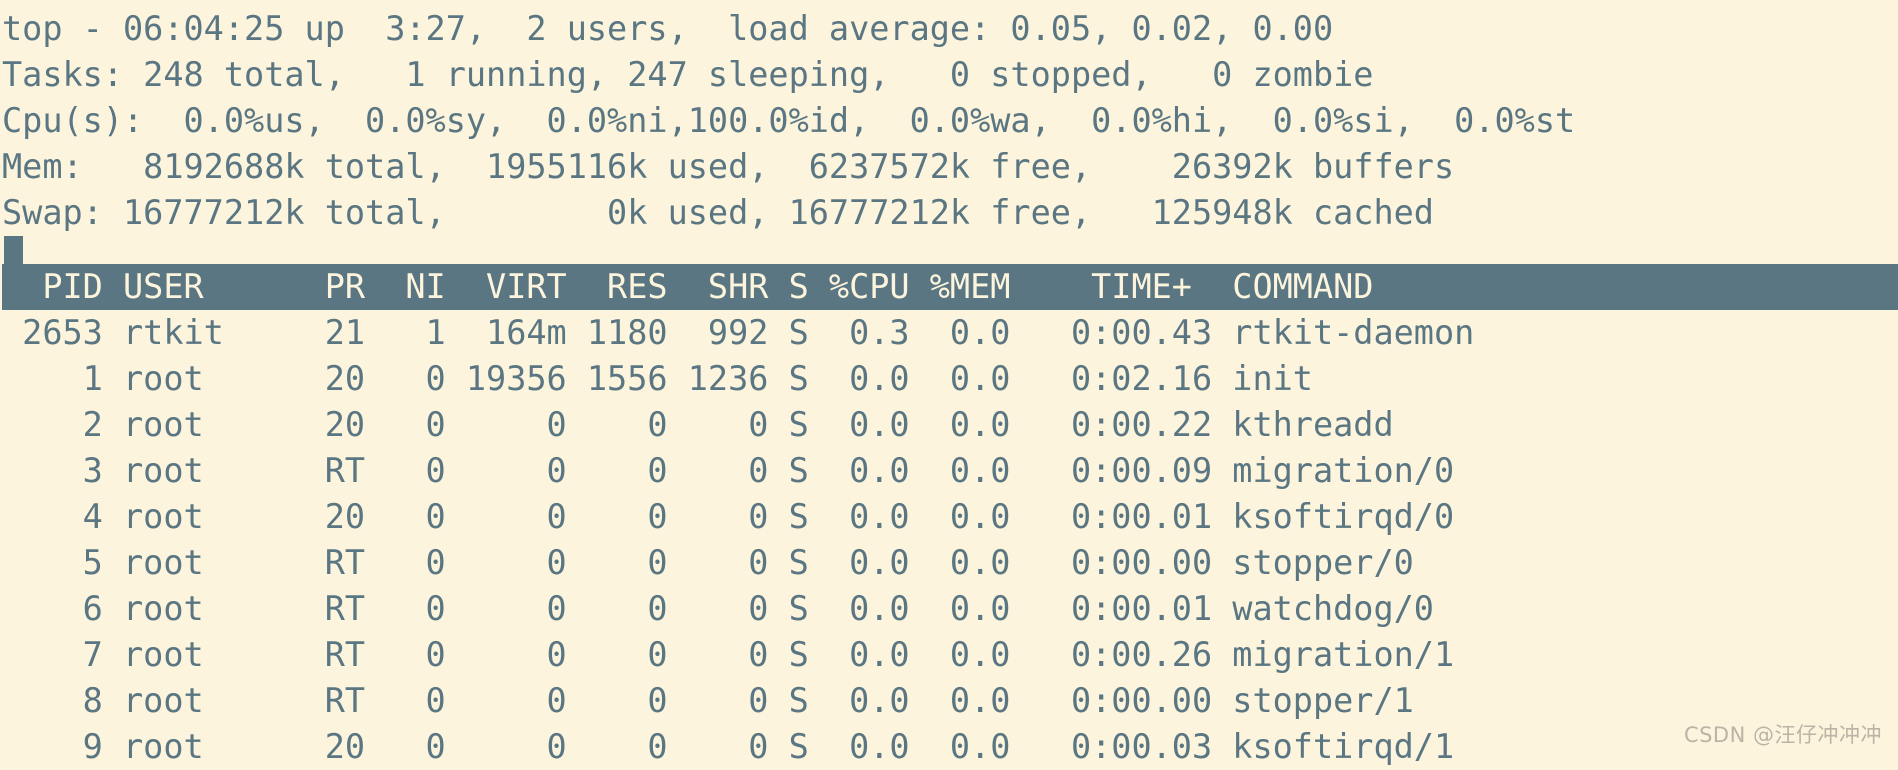 This screenshot has width=1898, height=770. What do you see at coordinates (1782, 735) in the screenshot?
I see `csdn-watermark: CSDN @汪仔冲冲冲` at bounding box center [1782, 735].